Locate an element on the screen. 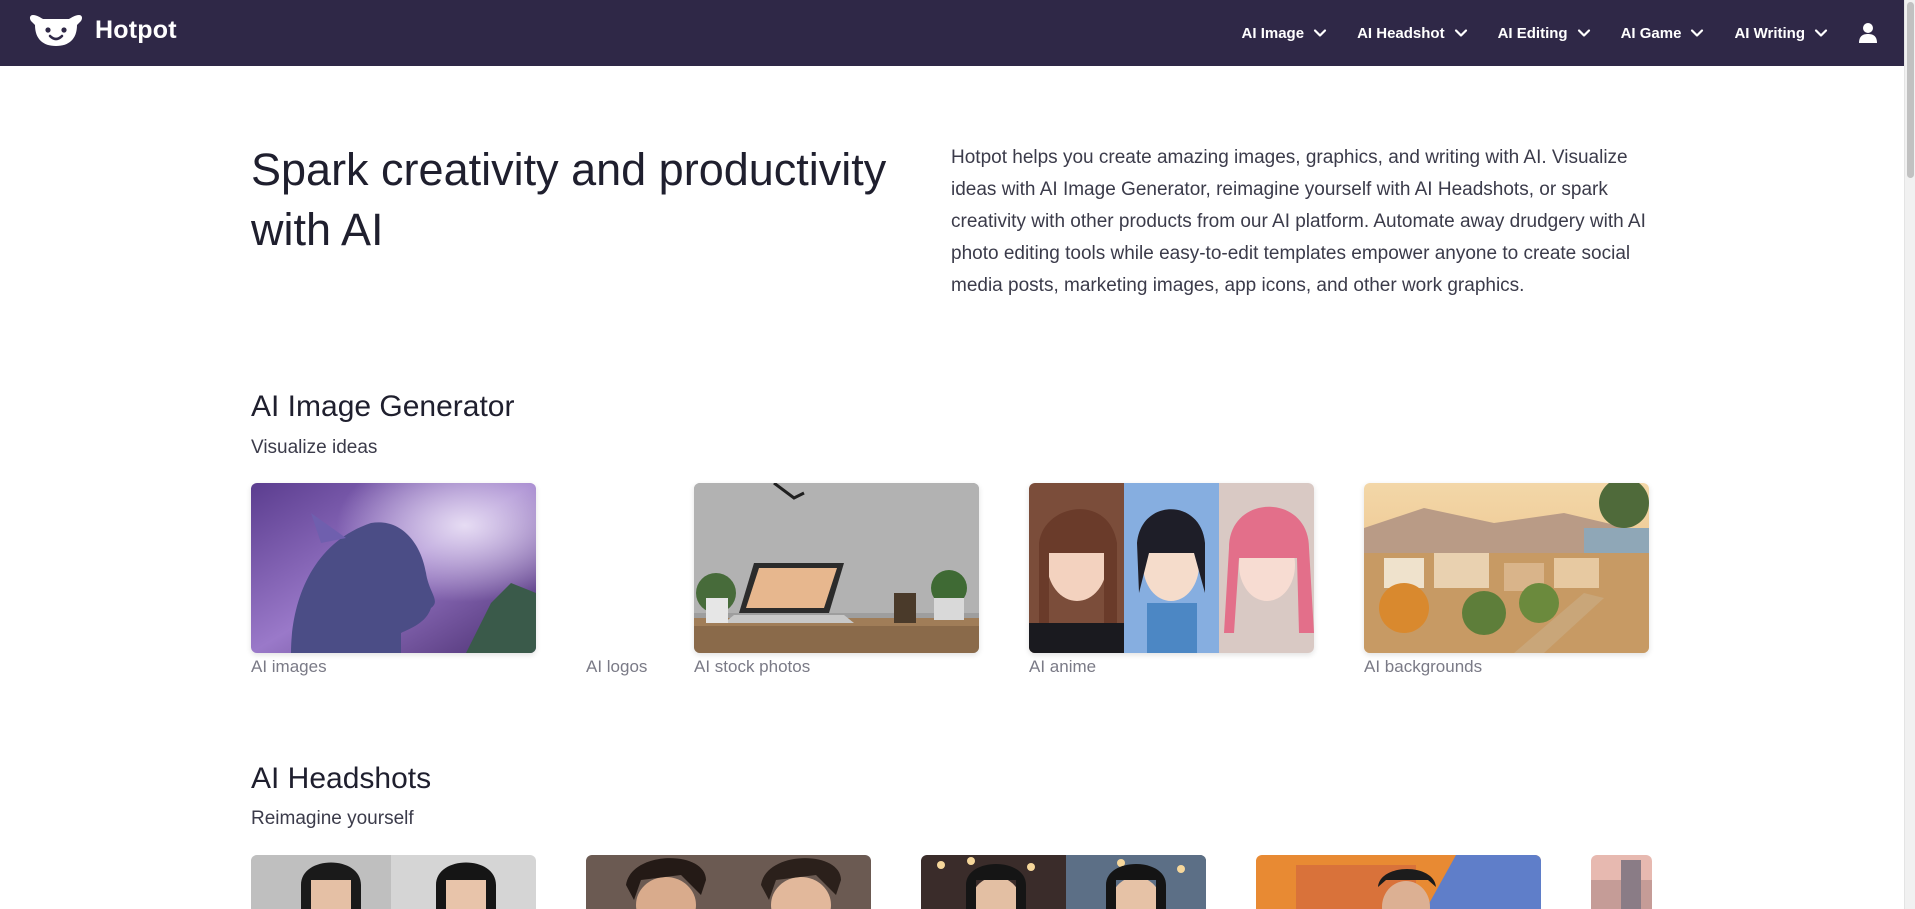 Image resolution: width=1915 pixels, height=909 pixels. ai-images-thumbnail is located at coordinates (393, 568).